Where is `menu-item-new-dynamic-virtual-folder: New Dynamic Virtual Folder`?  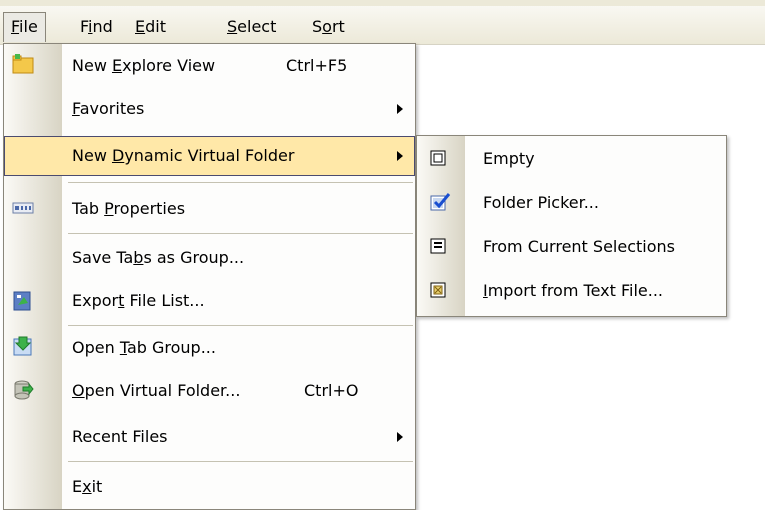 menu-item-new-dynamic-virtual-folder: New Dynamic Virtual Folder is located at coordinates (209, 156).